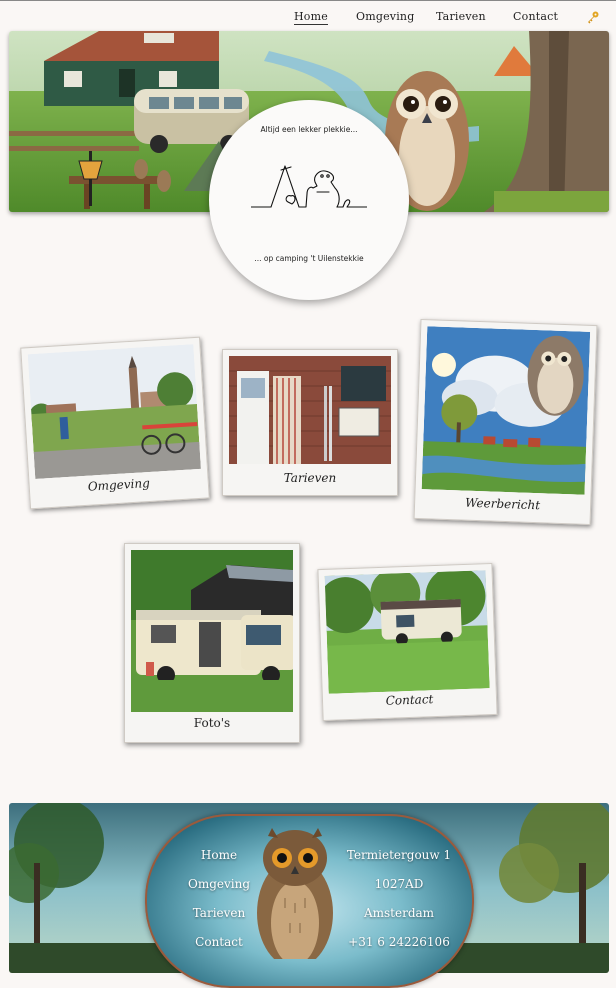  Describe the element at coordinates (219, 884) in the screenshot. I see `footer-nav-omgeving: Omgeving` at that location.